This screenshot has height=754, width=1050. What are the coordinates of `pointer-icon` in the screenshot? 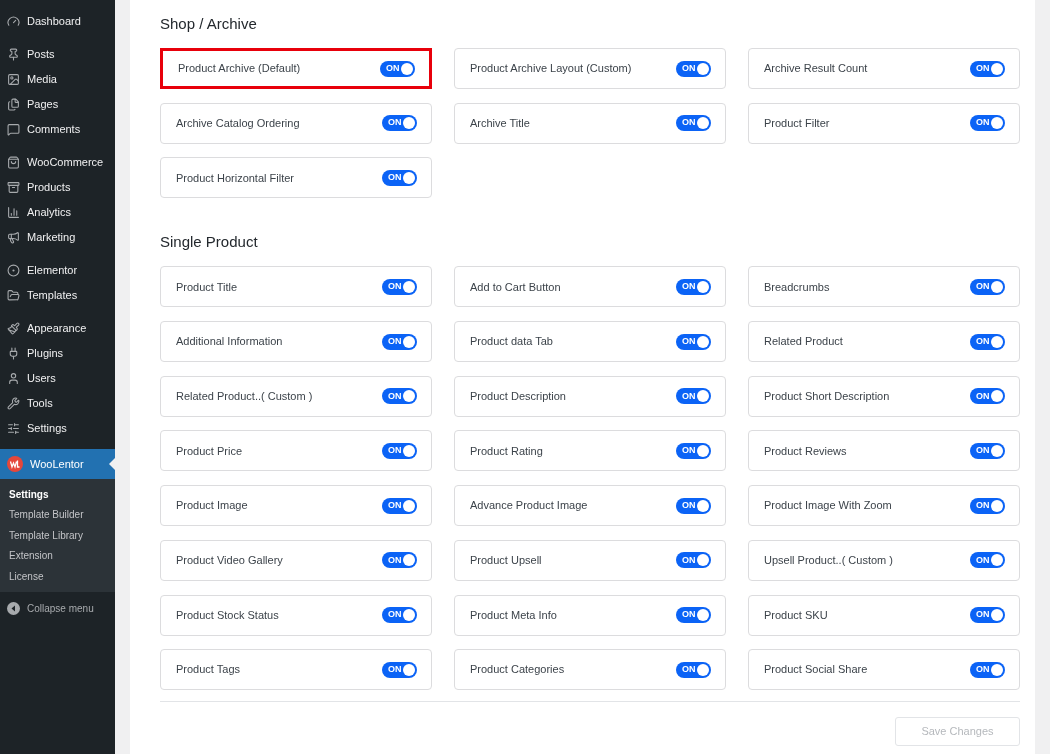 It's located at (112, 464).